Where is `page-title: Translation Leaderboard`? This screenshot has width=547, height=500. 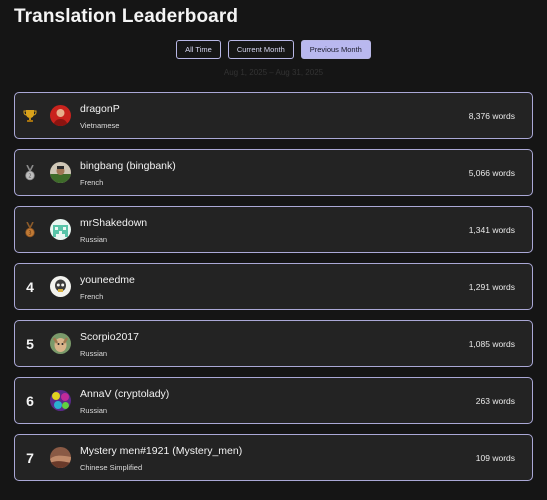
page-title: Translation Leaderboard is located at coordinates (126, 16).